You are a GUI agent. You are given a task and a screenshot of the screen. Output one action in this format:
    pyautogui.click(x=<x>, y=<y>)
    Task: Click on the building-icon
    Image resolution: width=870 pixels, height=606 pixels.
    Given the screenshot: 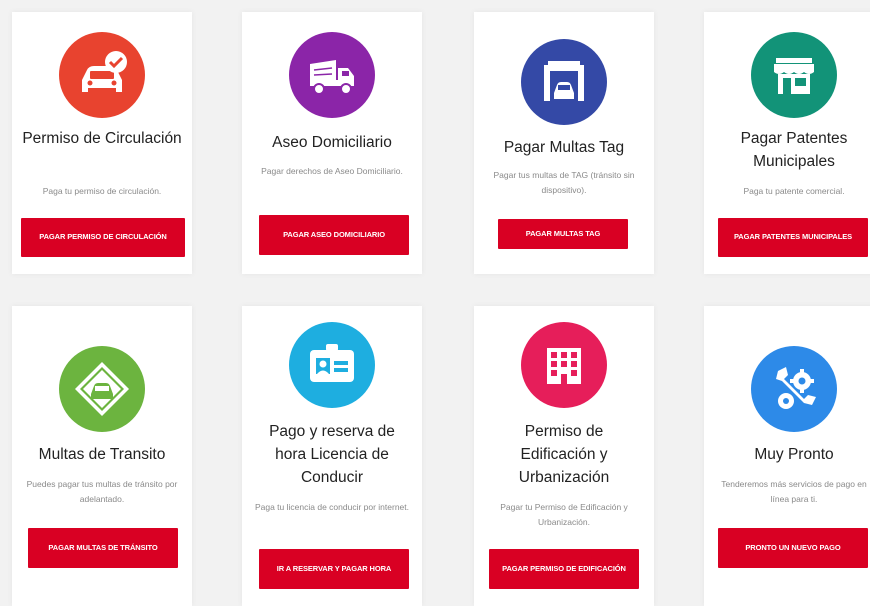 What is the action you would take?
    pyautogui.click(x=564, y=365)
    